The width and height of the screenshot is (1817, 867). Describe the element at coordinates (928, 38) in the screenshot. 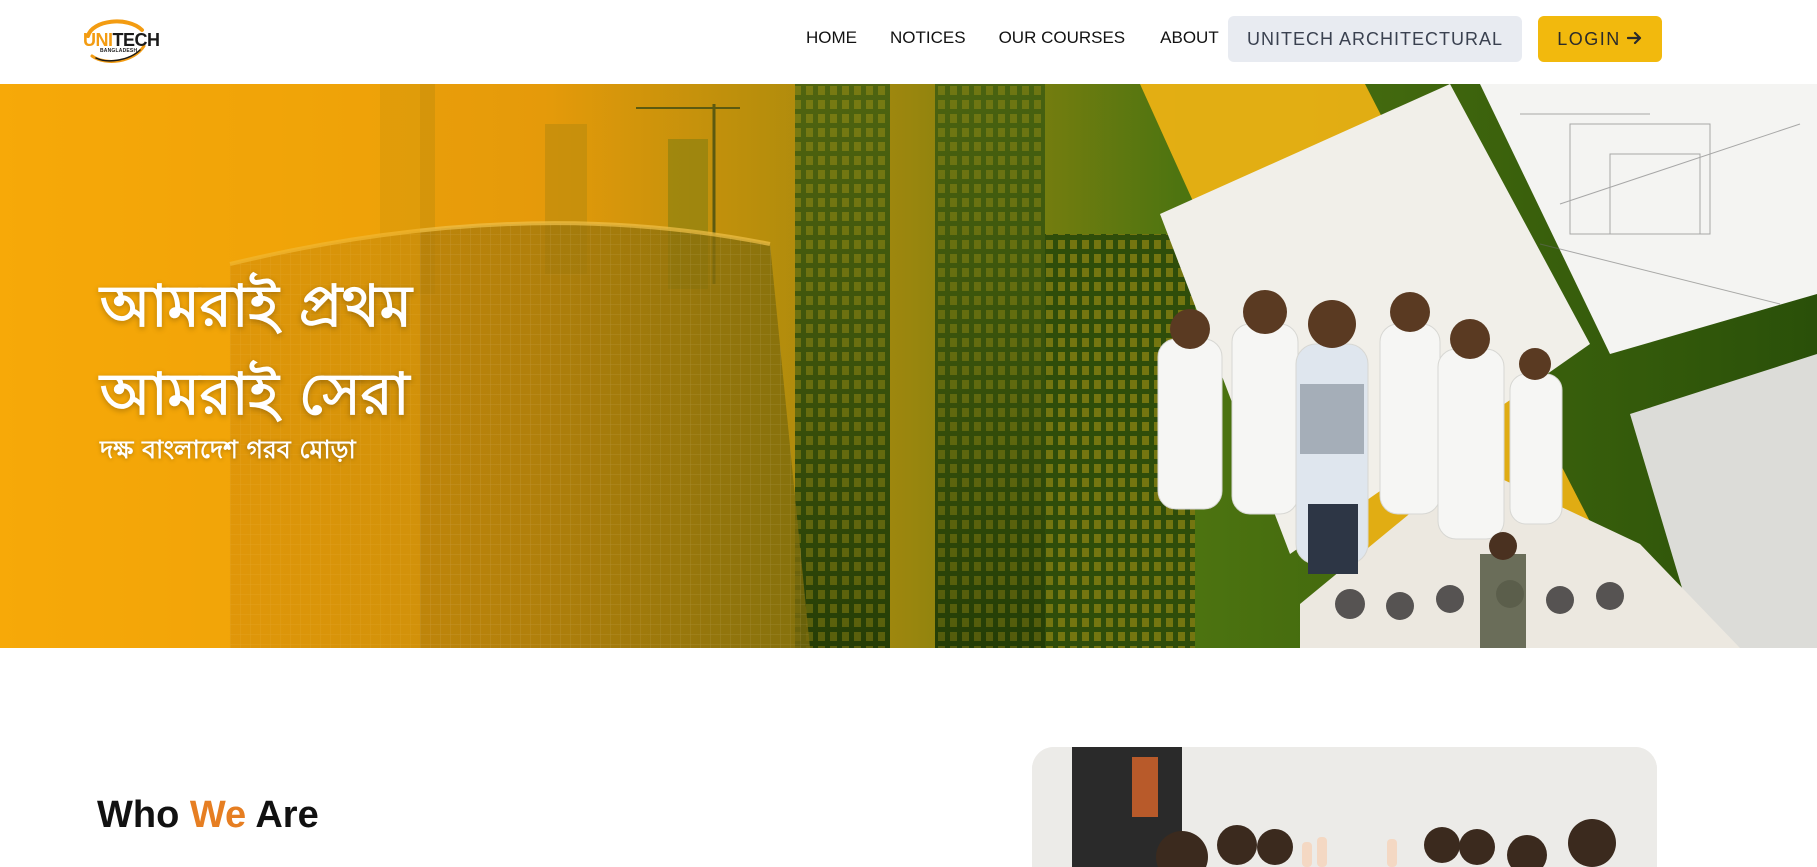

I see `nav-notices-link: NOTICES` at that location.